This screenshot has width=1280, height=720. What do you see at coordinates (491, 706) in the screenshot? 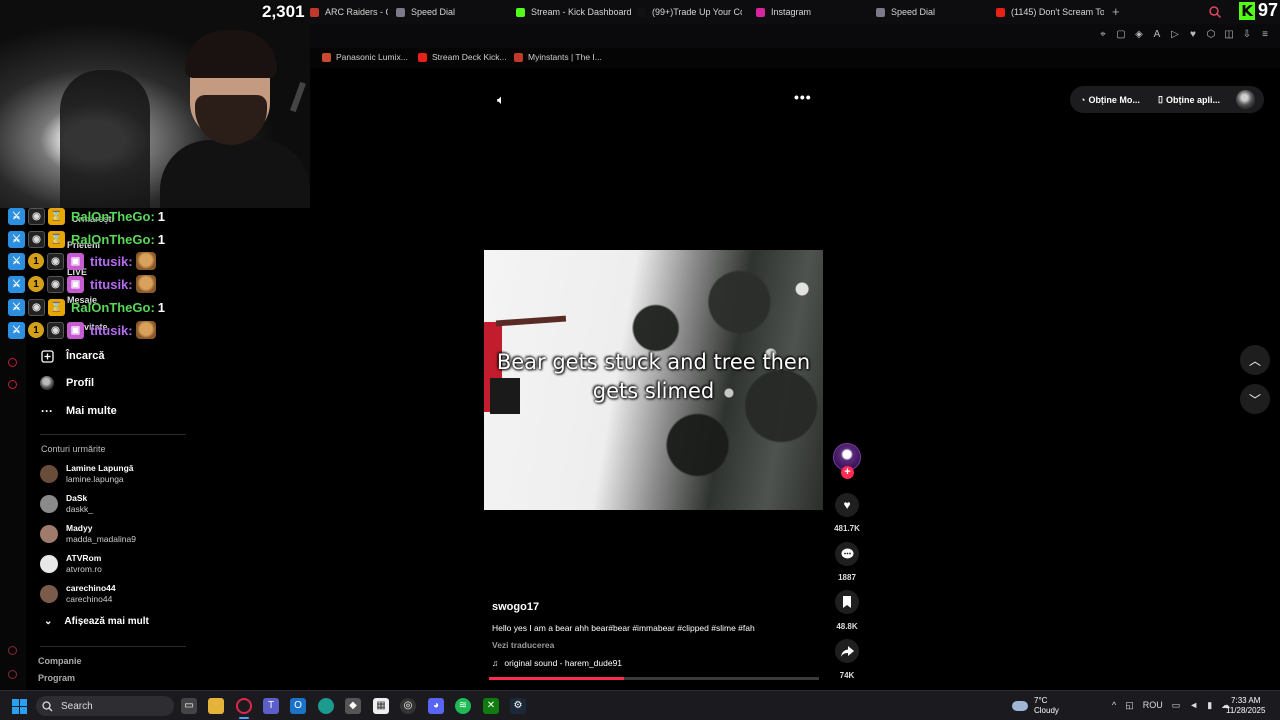
I see `xbox-icon: ✕` at bounding box center [491, 706].